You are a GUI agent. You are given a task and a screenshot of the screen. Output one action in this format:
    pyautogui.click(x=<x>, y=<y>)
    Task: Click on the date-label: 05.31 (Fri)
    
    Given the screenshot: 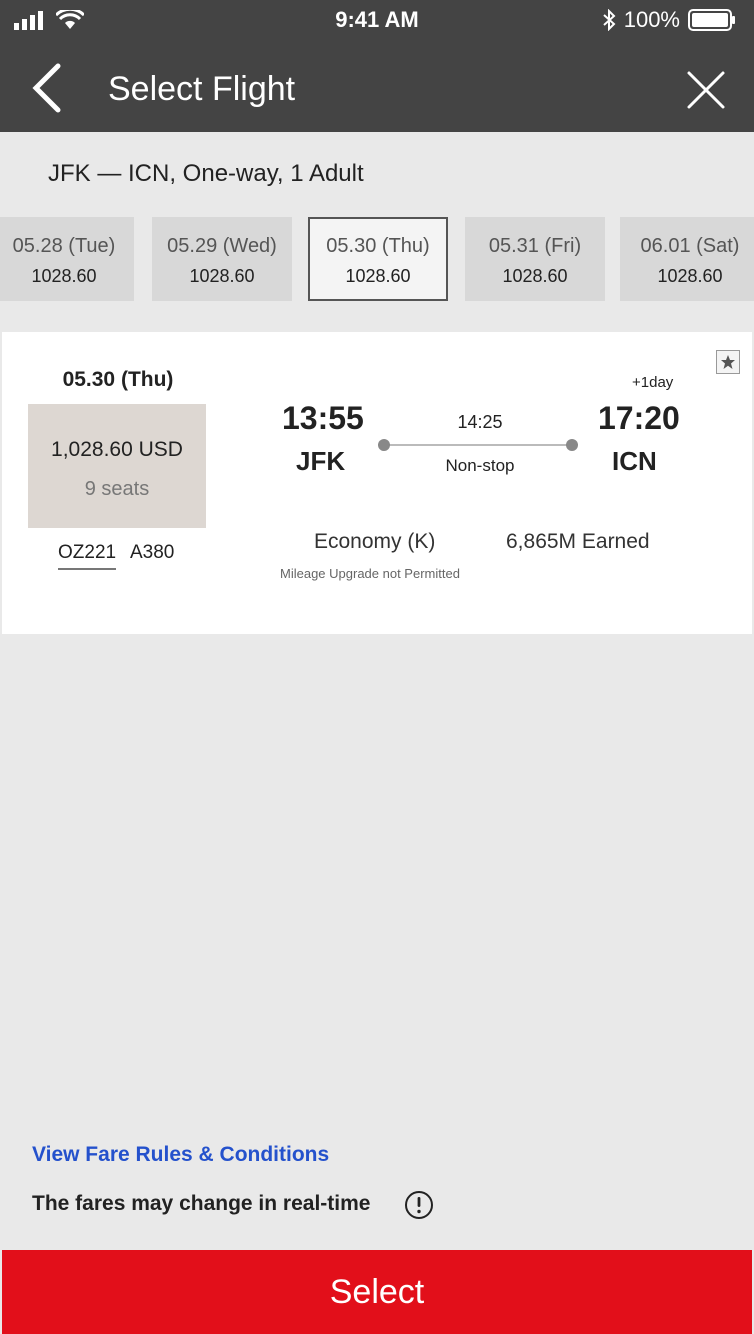 What is the action you would take?
    pyautogui.click(x=535, y=246)
    